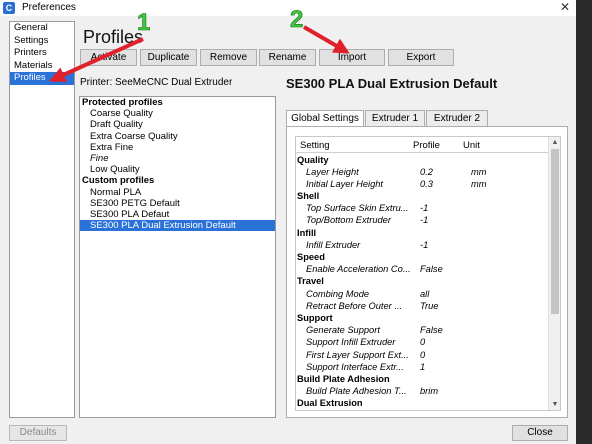 This screenshot has height=444, width=592. Describe the element at coordinates (422, 318) in the screenshot. I see `settings-category: Support` at that location.